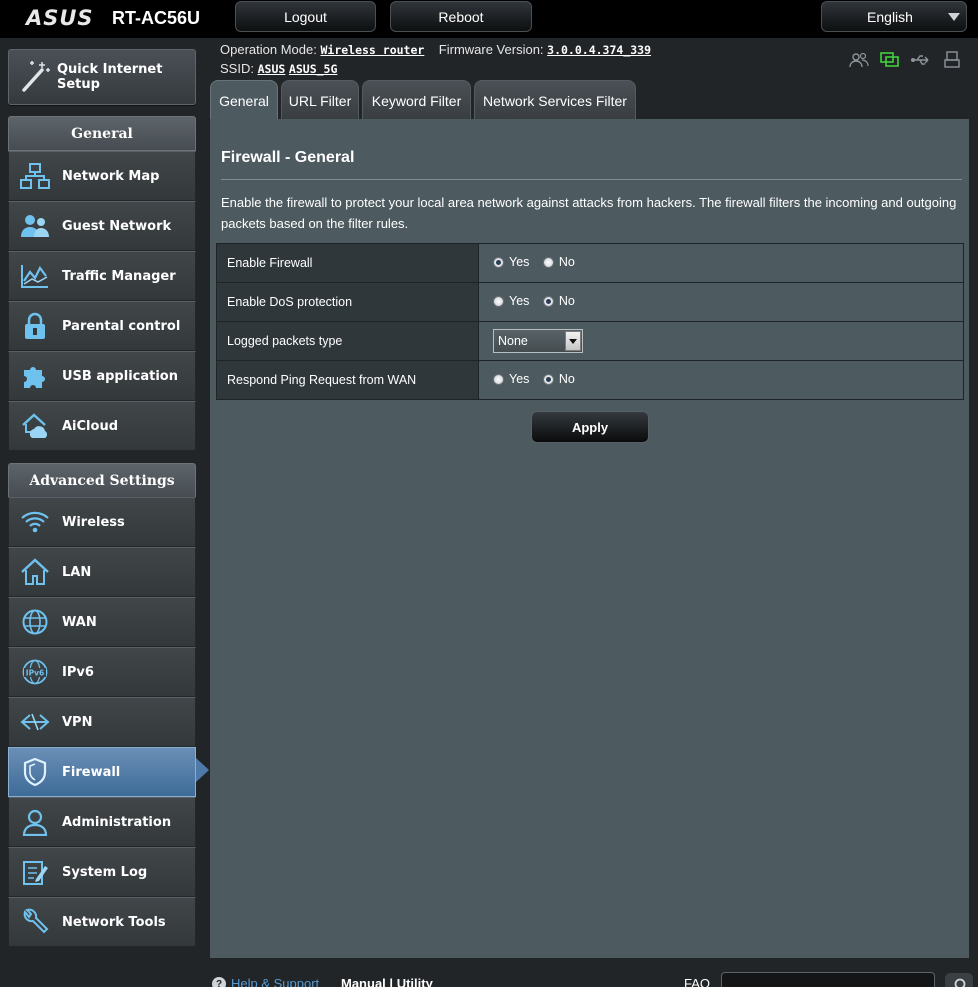  I want to click on tab-url-filter: URL Filter, so click(320, 100).